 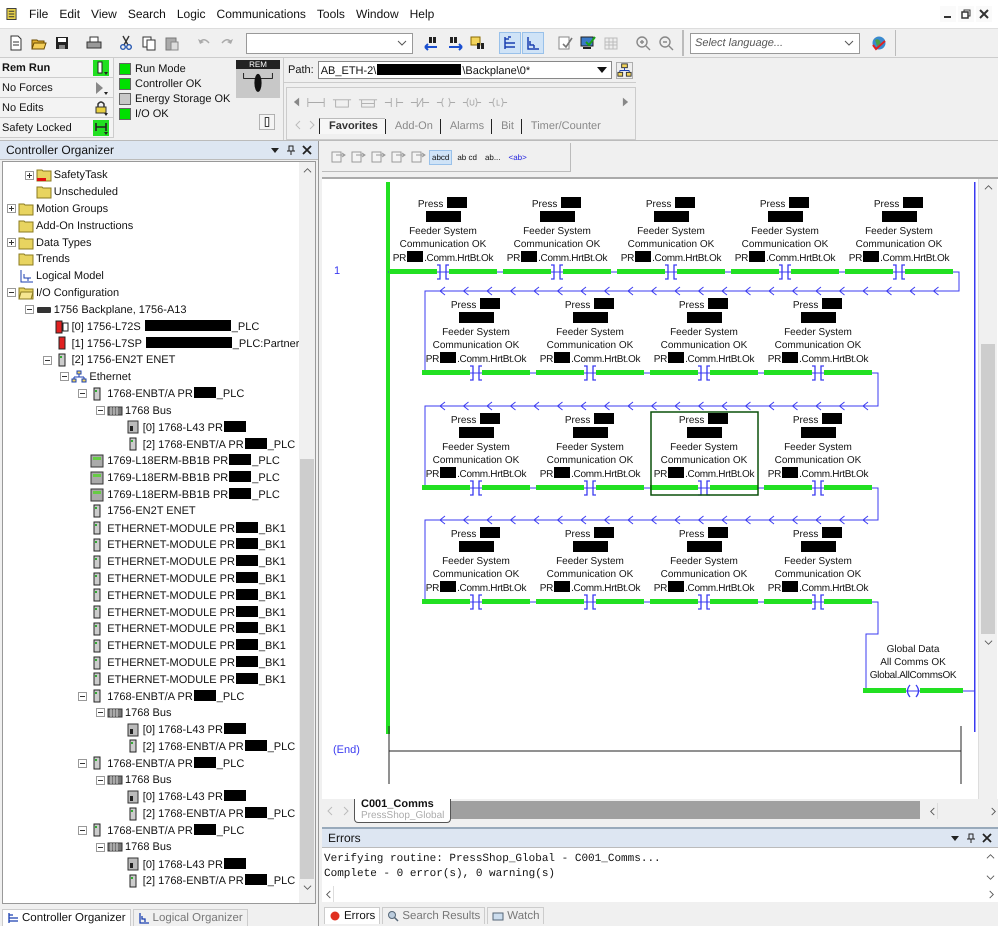 I want to click on safety-lock-icon, so click(x=101, y=128).